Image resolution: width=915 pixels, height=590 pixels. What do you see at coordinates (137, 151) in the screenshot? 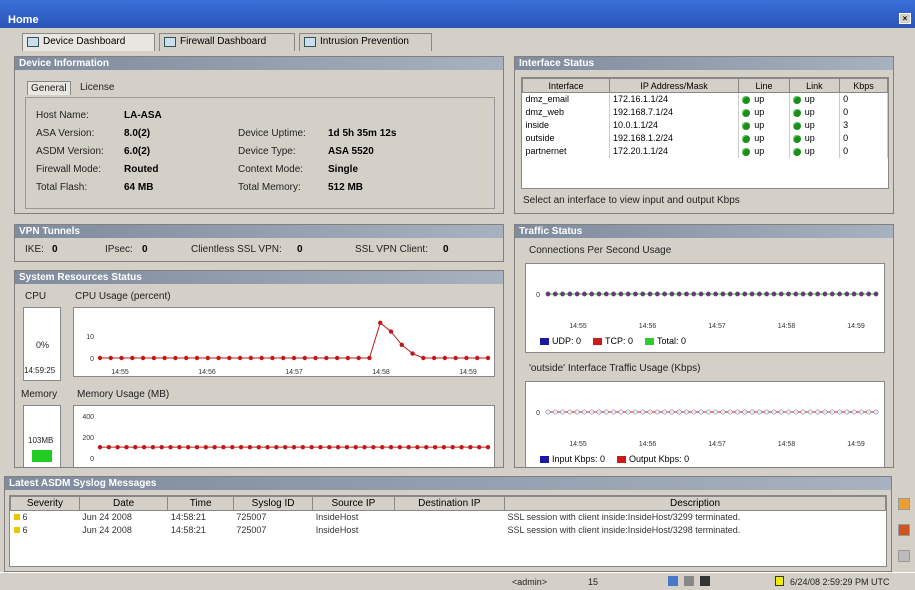
I see `asdm-version-value: 6.0(2)` at bounding box center [137, 151].